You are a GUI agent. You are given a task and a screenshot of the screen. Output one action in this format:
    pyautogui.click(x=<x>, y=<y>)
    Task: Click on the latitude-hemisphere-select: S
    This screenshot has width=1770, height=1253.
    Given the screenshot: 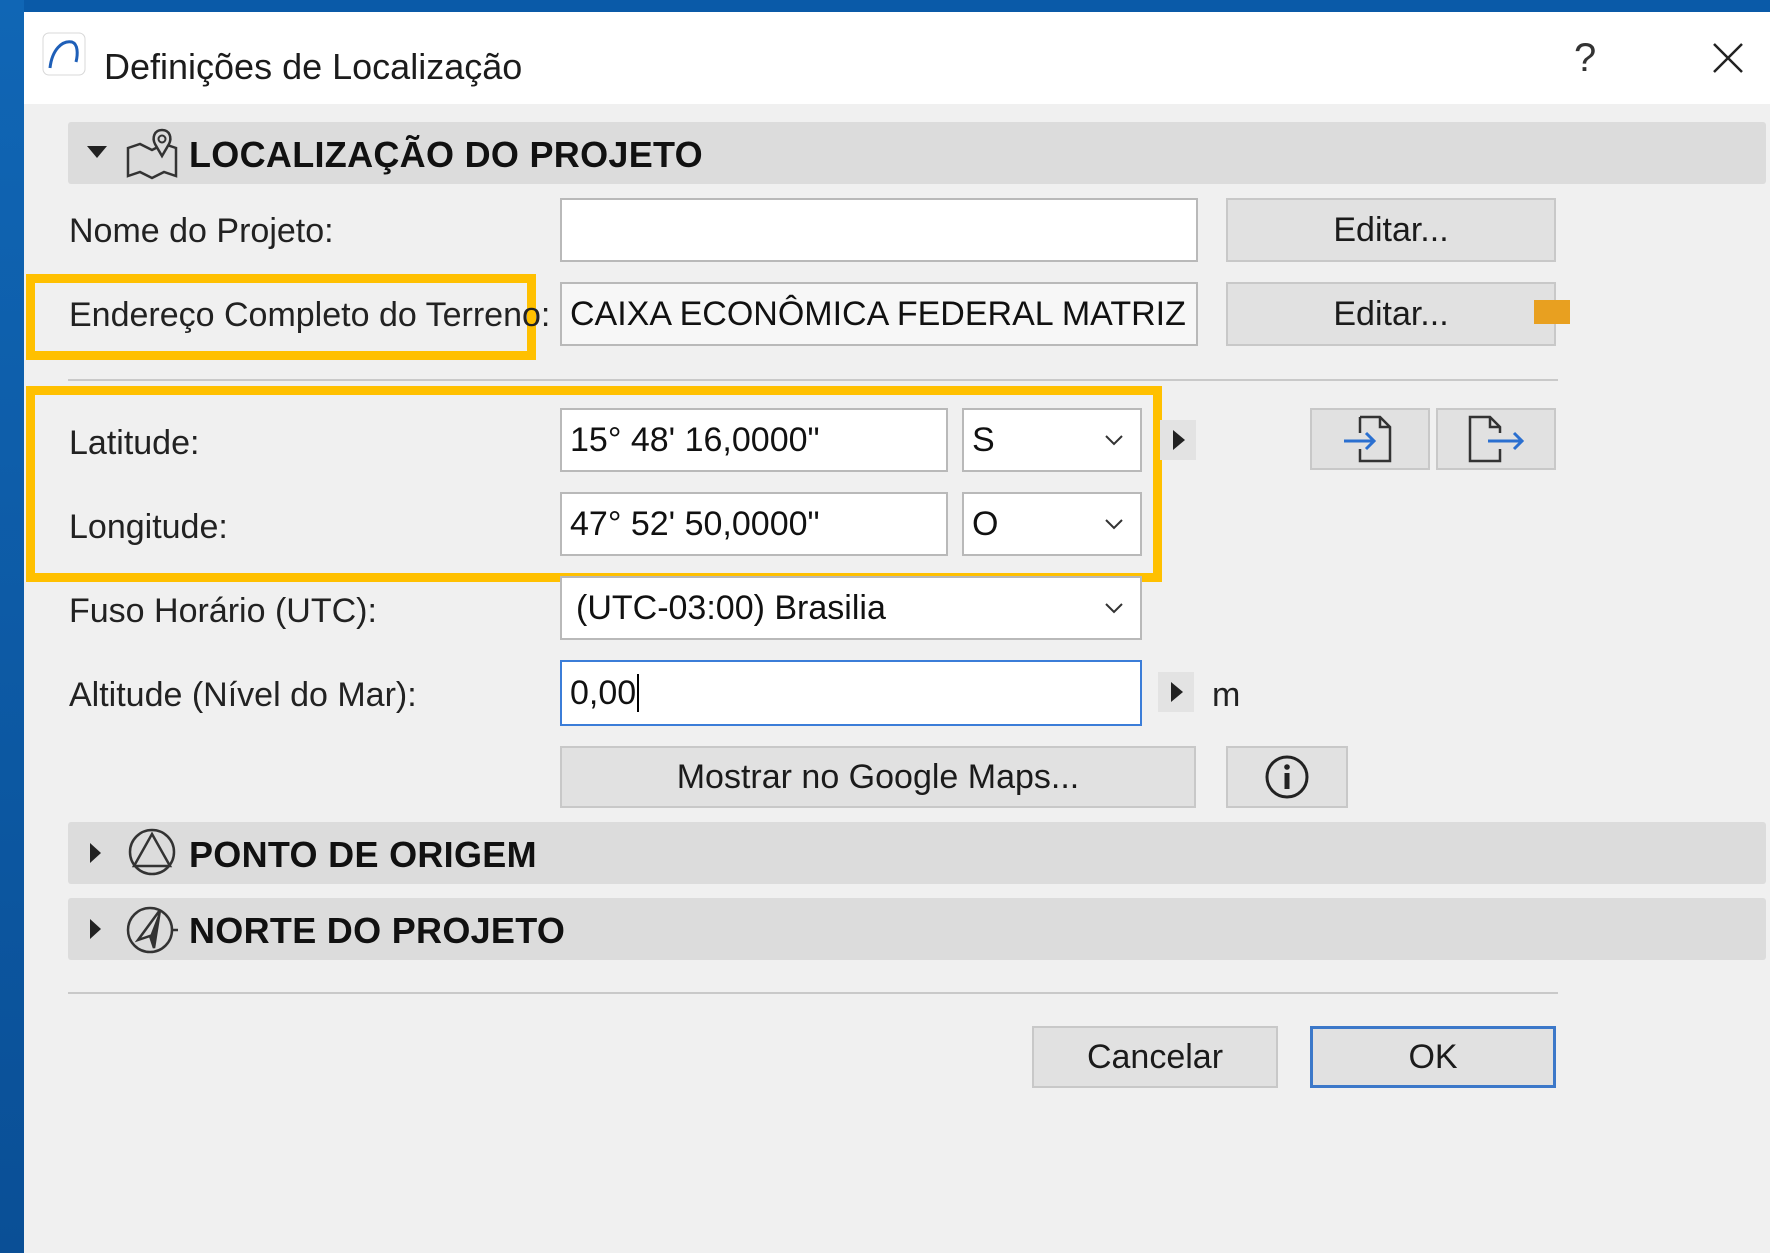 What is the action you would take?
    pyautogui.click(x=1052, y=440)
    